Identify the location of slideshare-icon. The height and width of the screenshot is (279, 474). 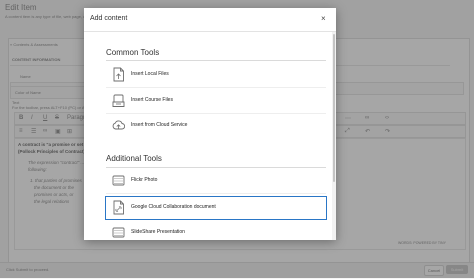
(118, 232).